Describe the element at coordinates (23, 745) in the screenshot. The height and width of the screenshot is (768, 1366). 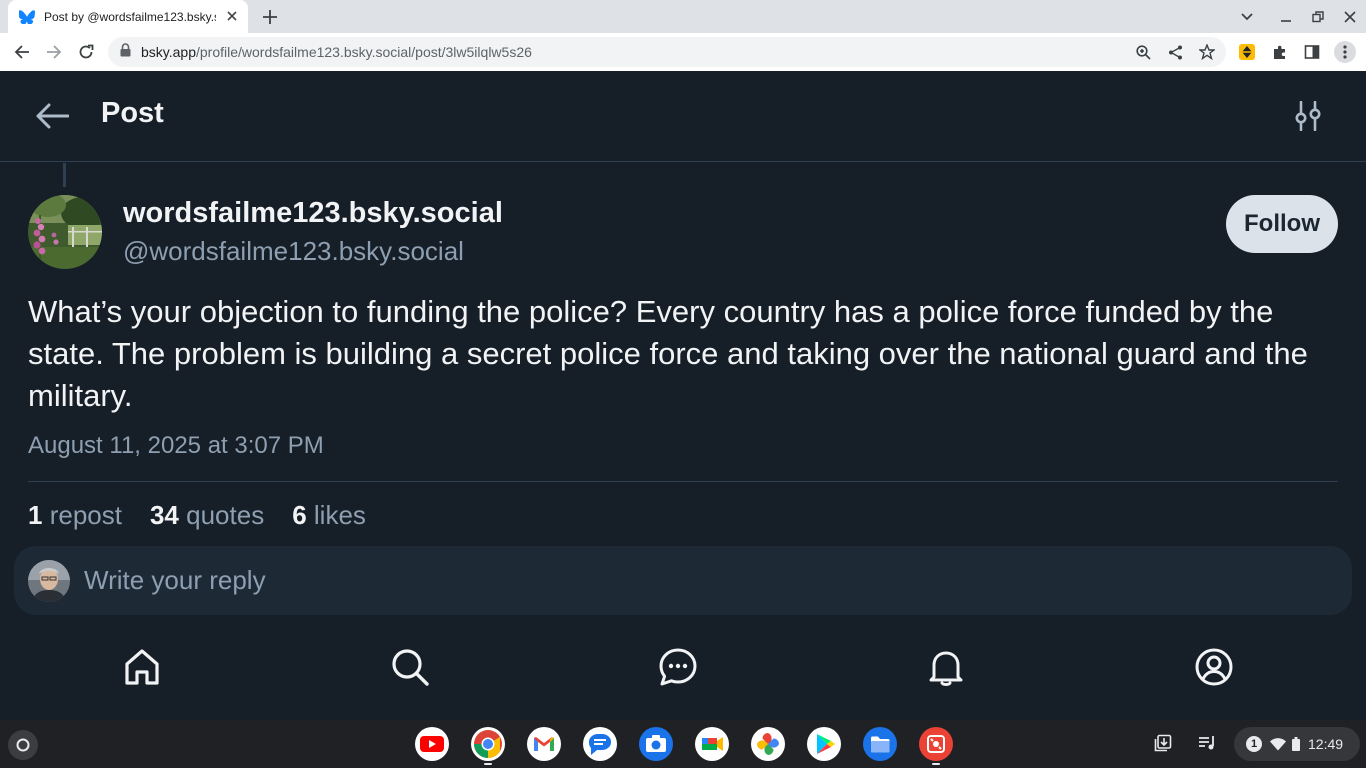
I see `launcher-icon` at that location.